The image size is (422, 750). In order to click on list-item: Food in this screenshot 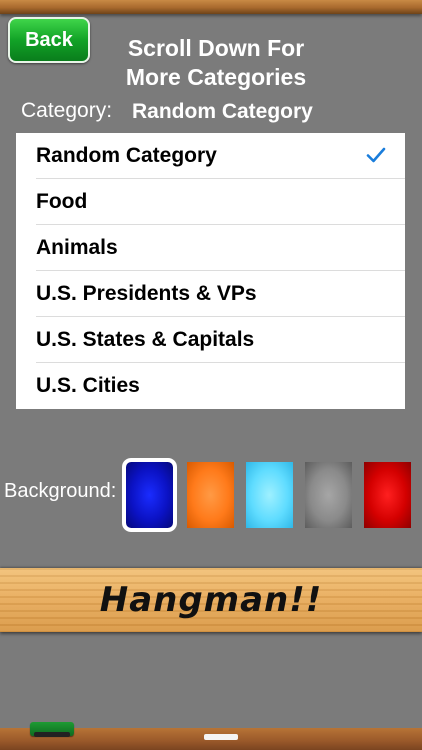, I will do `click(210, 202)`.